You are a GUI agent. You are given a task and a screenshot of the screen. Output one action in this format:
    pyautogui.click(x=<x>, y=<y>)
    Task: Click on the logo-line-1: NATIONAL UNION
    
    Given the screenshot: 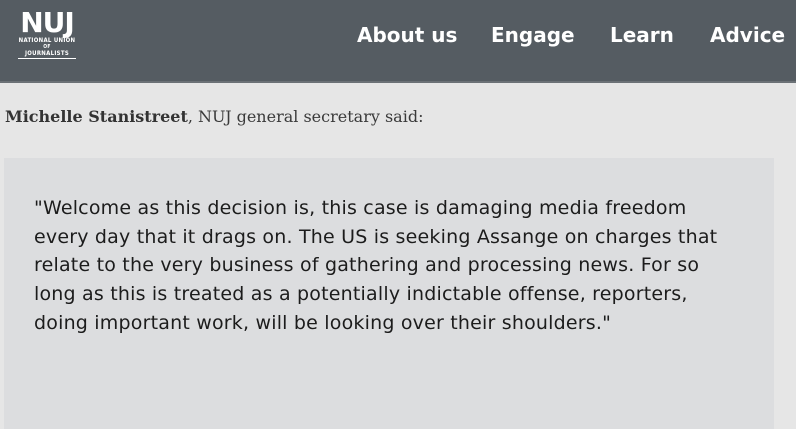 What is the action you would take?
    pyautogui.click(x=47, y=40)
    